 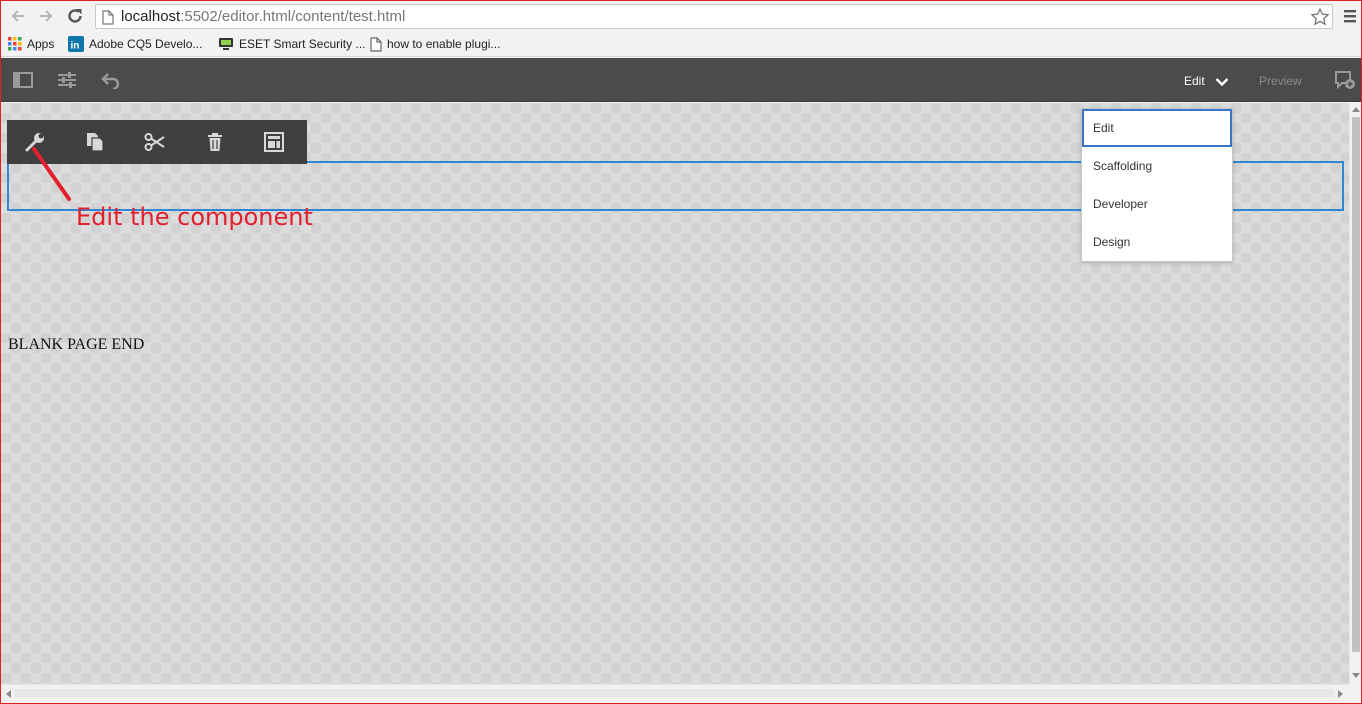 What do you see at coordinates (1345, 82) in the screenshot?
I see `annotations-icon` at bounding box center [1345, 82].